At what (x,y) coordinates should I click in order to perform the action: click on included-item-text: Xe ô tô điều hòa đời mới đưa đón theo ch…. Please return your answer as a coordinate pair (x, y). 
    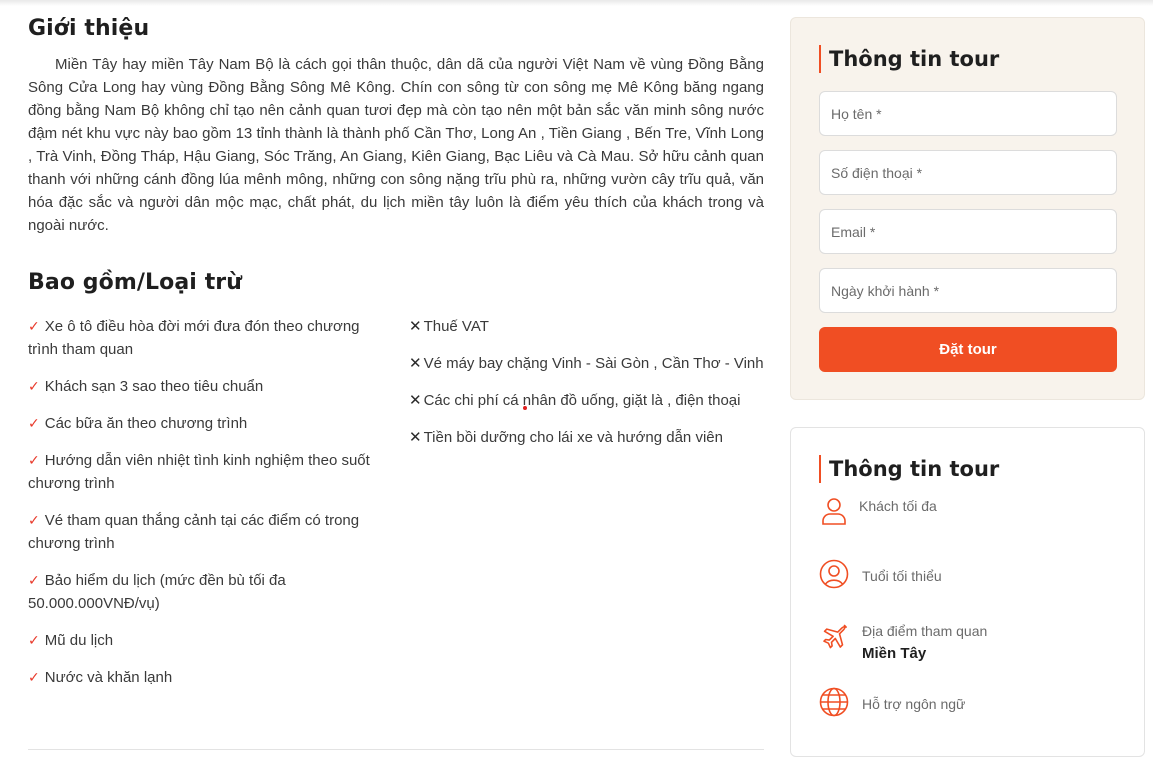
    Looking at the image, I should click on (194, 338).